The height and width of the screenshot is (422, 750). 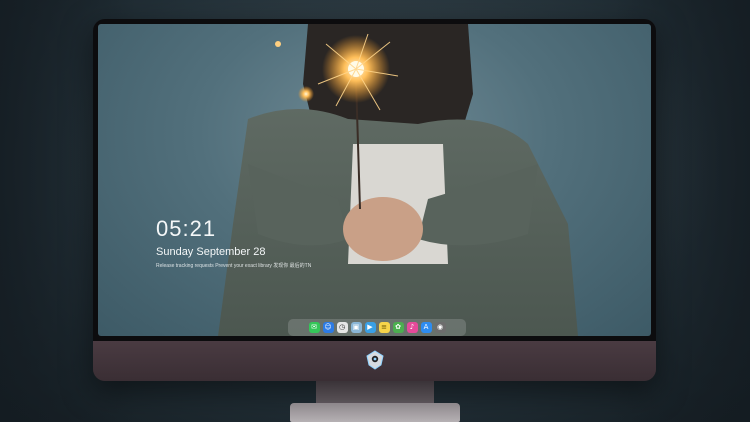 I want to click on finder-icon: ☺, so click(x=328, y=327).